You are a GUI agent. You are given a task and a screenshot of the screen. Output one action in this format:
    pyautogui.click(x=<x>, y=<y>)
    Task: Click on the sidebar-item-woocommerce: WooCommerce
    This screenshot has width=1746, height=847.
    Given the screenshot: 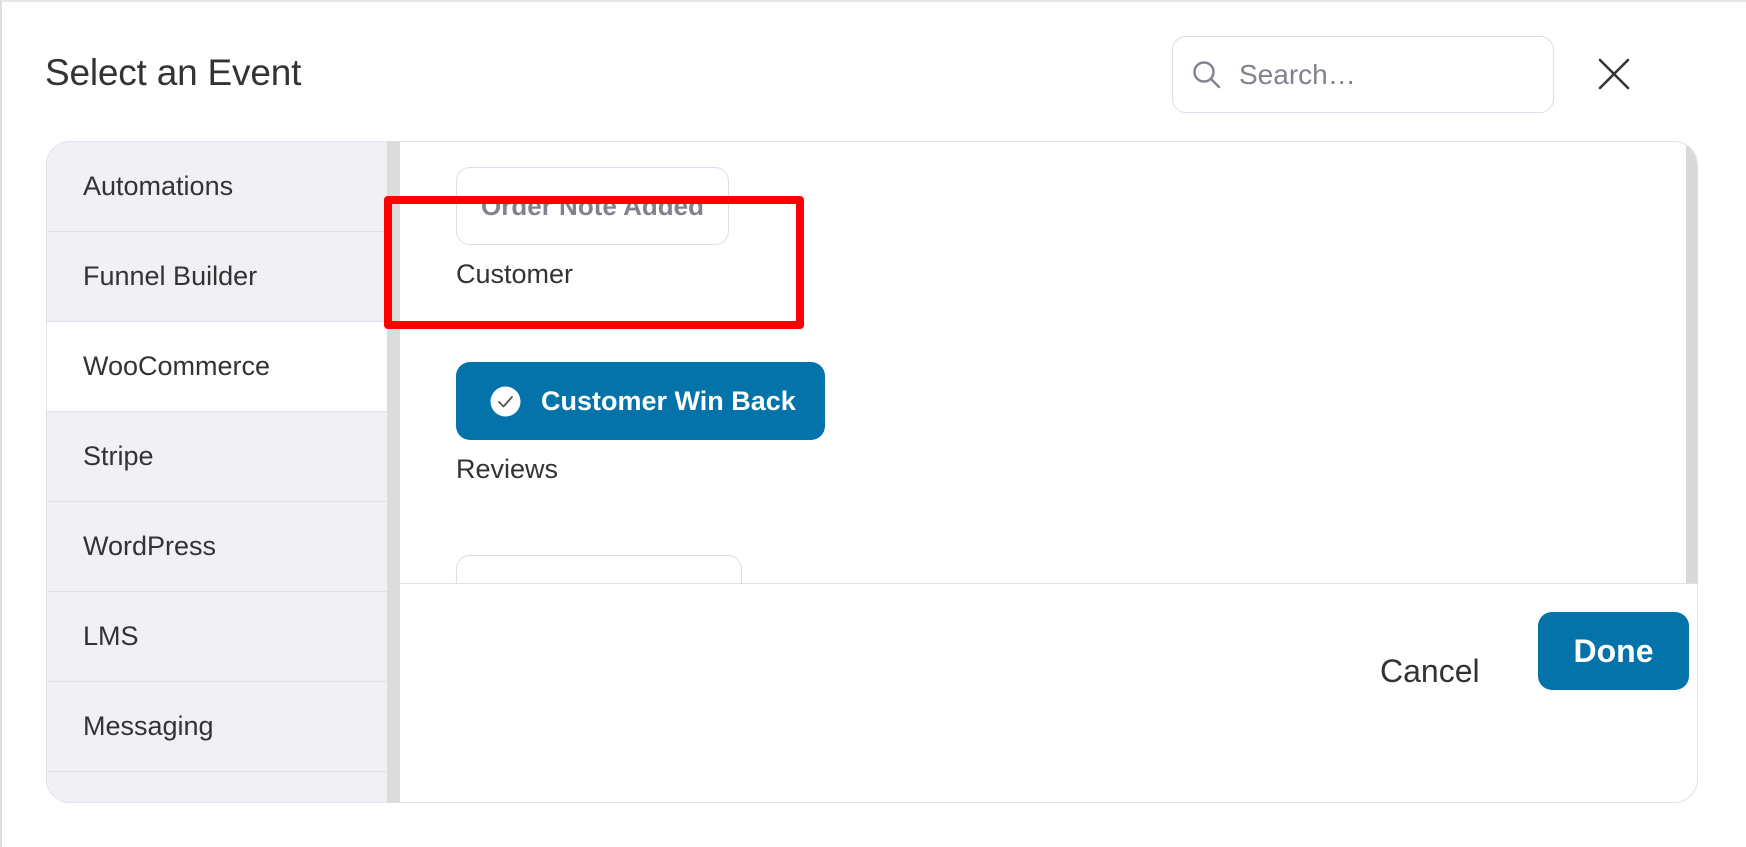 What is the action you would take?
    pyautogui.click(x=217, y=367)
    